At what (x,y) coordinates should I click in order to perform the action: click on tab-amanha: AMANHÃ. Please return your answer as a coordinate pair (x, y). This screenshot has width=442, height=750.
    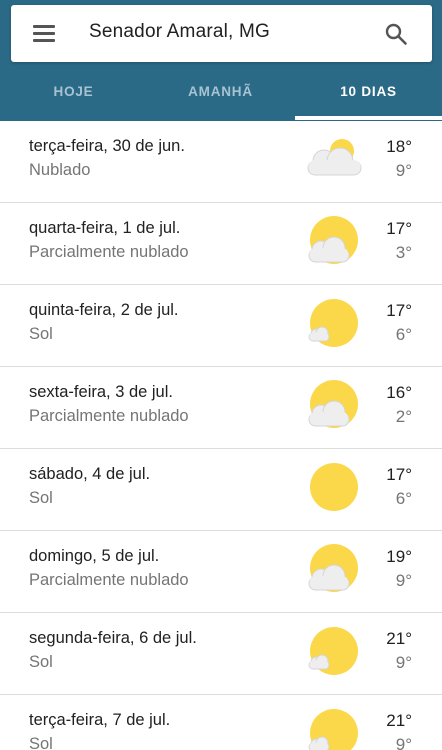
    Looking at the image, I should click on (220, 98).